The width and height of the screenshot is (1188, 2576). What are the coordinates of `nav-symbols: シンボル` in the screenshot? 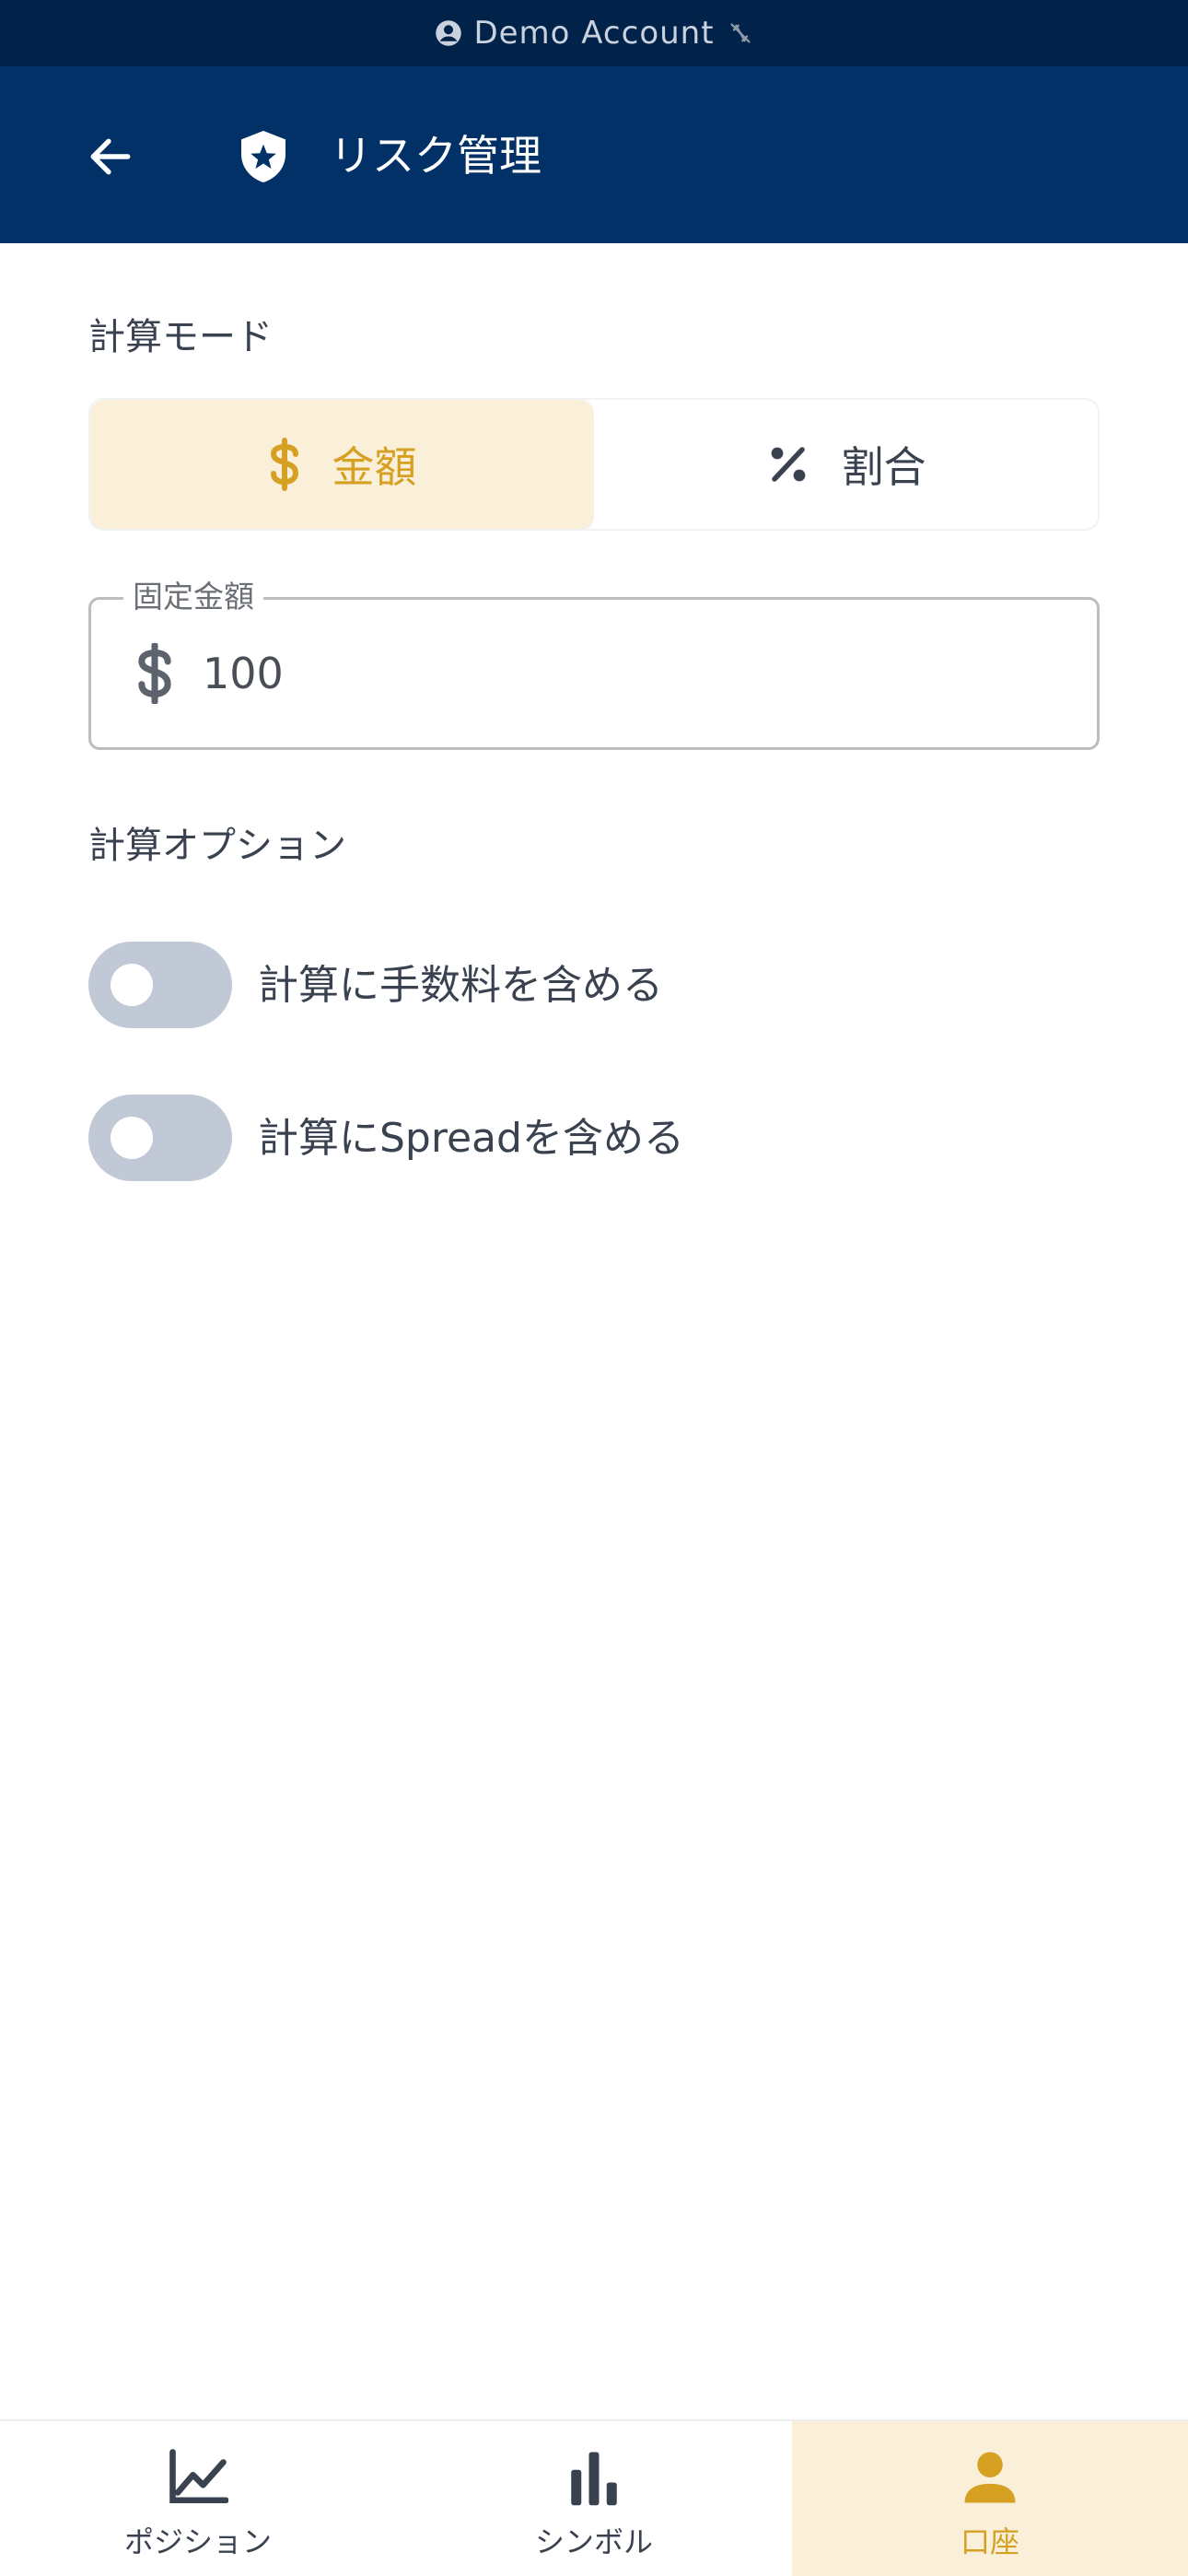 It's located at (594, 2498).